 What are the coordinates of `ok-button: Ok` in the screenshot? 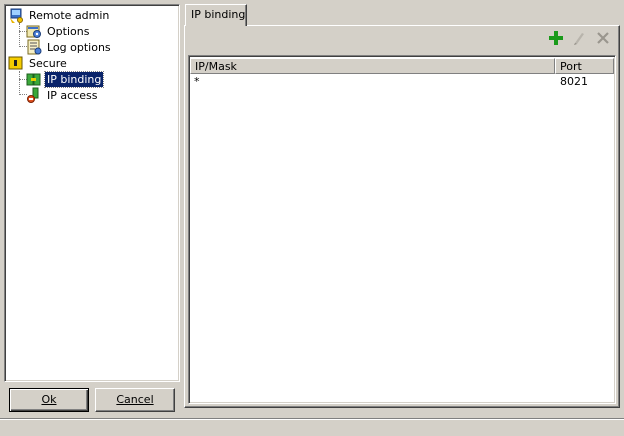 It's located at (49, 400).